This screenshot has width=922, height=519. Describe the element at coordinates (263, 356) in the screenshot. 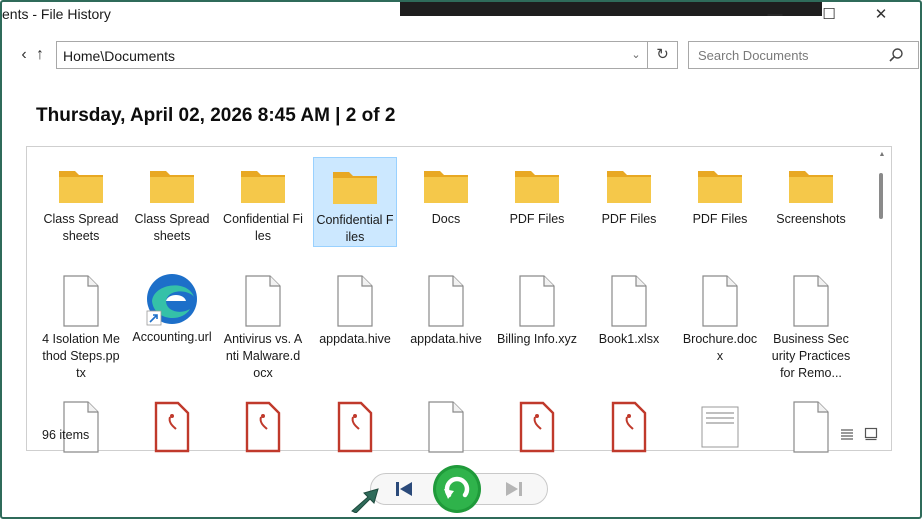

I see `item-label: Antivirus vs. Anti Malware.docx` at that location.